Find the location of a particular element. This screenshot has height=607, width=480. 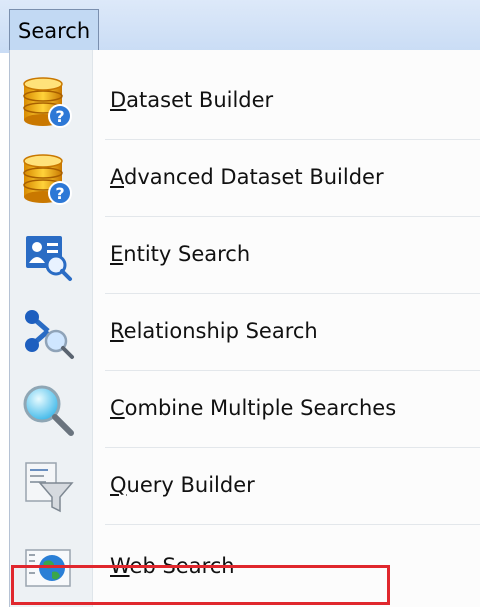

menu-item-combine-multiple-searches: Combine Multiple Searches is located at coordinates (245, 408).